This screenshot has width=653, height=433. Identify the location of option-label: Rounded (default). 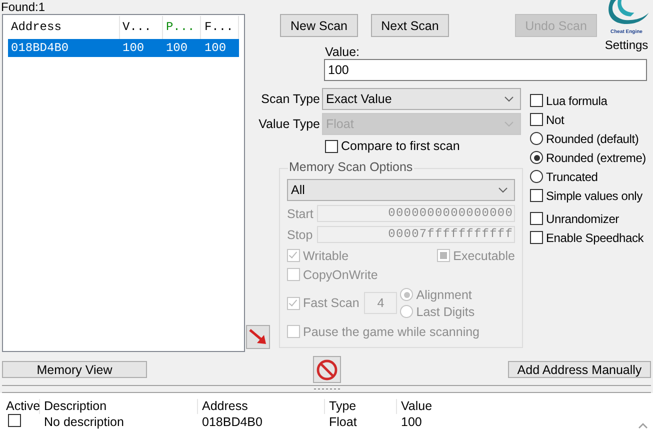
(592, 139).